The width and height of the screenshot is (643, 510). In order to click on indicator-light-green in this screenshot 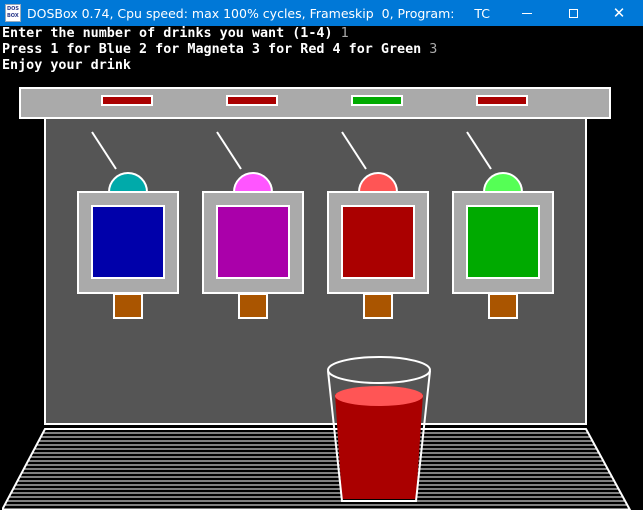, I will do `click(502, 100)`.